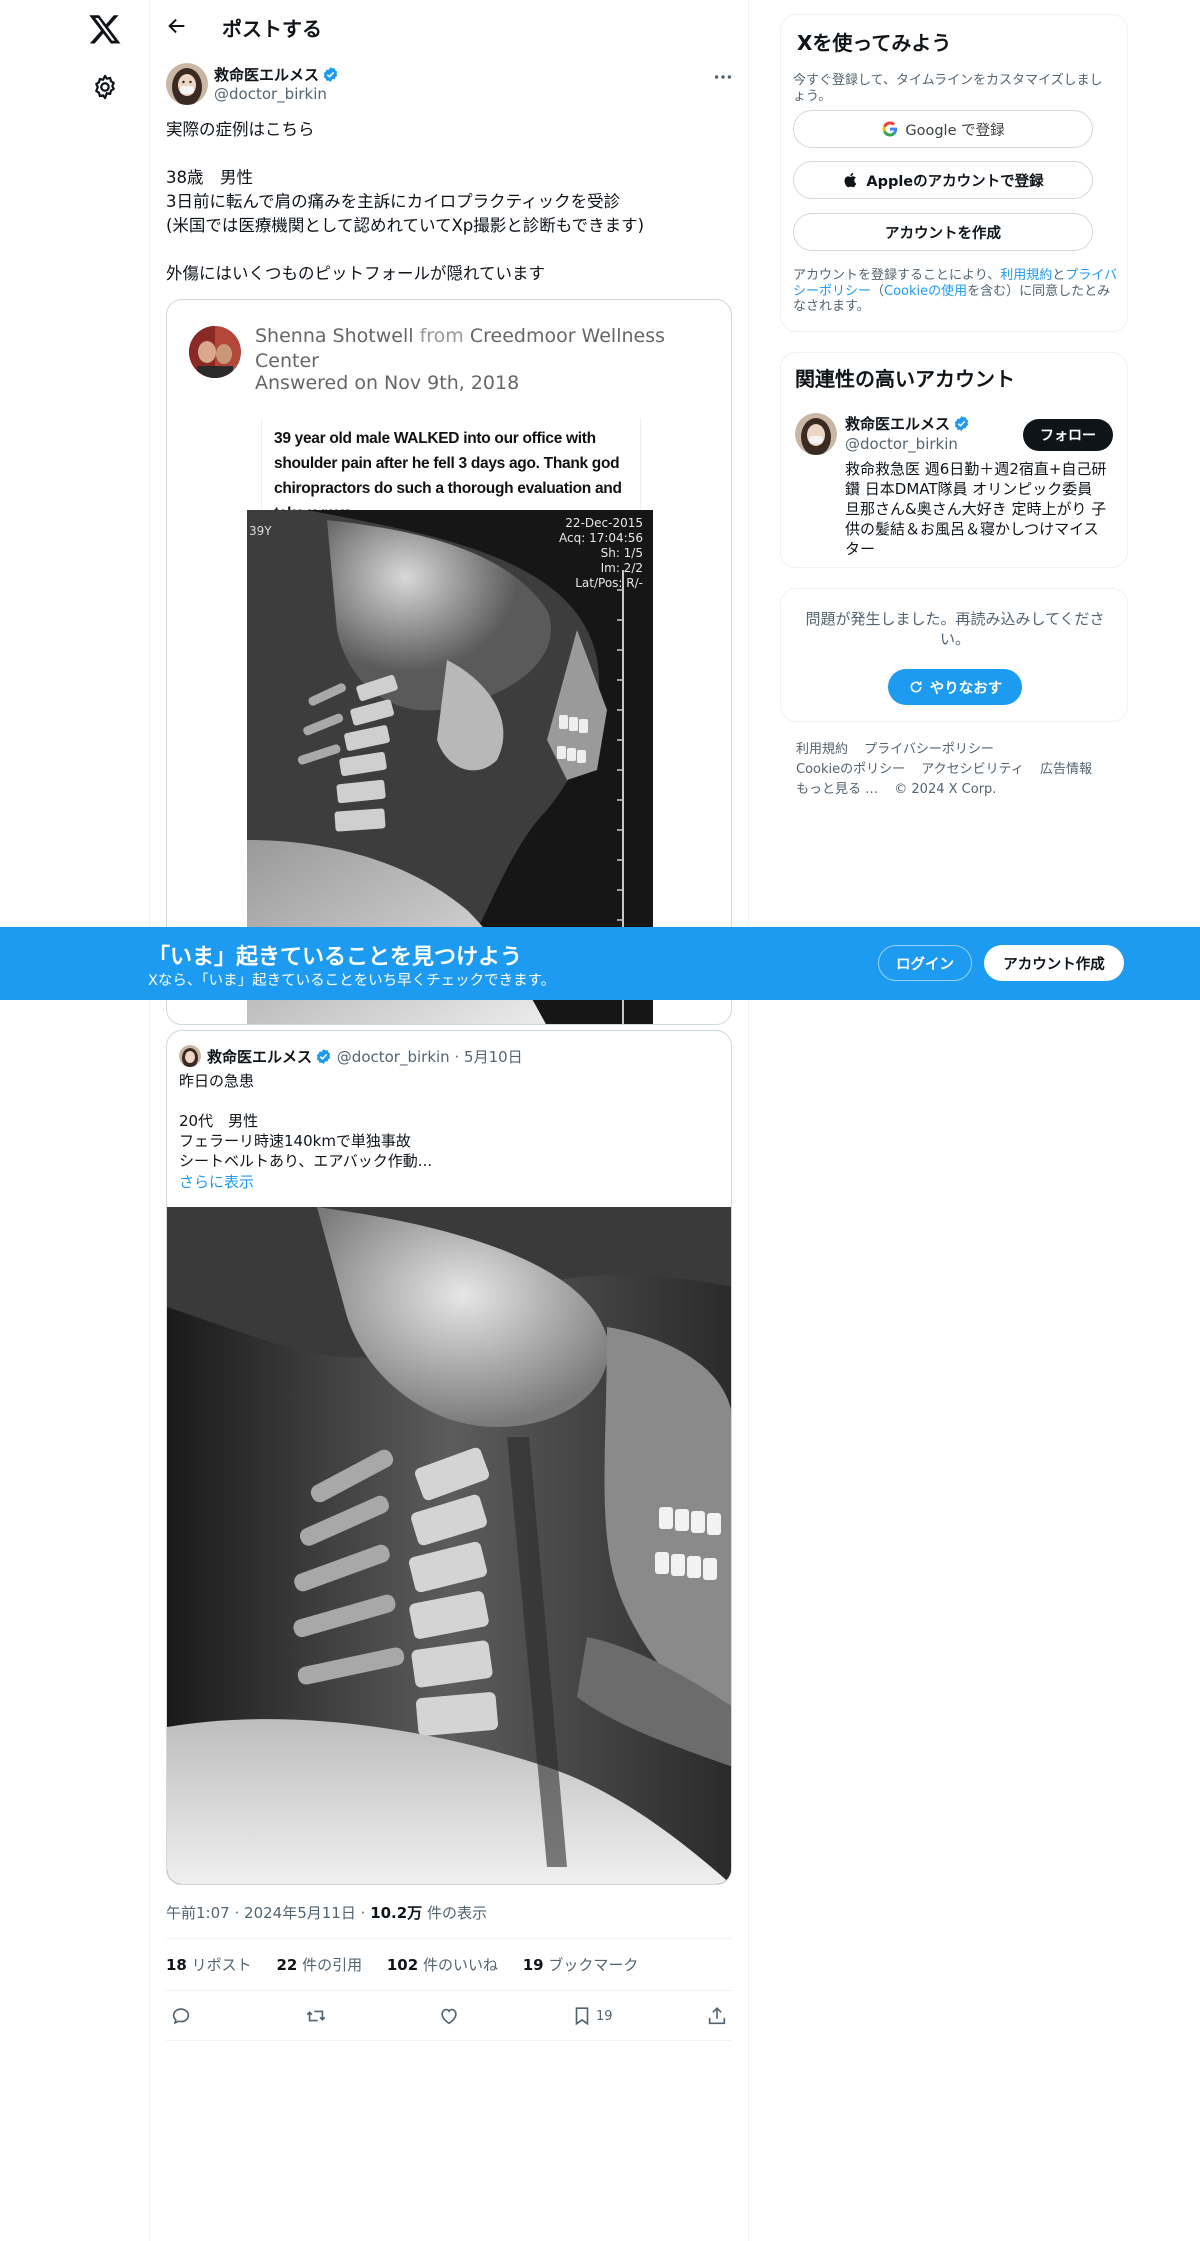  What do you see at coordinates (449, 26) in the screenshot?
I see `top-bar: ポストする` at bounding box center [449, 26].